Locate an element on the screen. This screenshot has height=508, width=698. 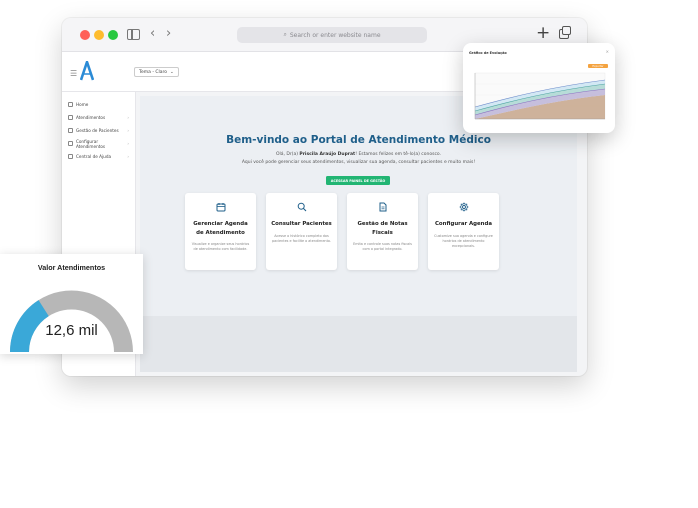
address-placeholder: Search or enter website name is located at coordinates (335, 35).